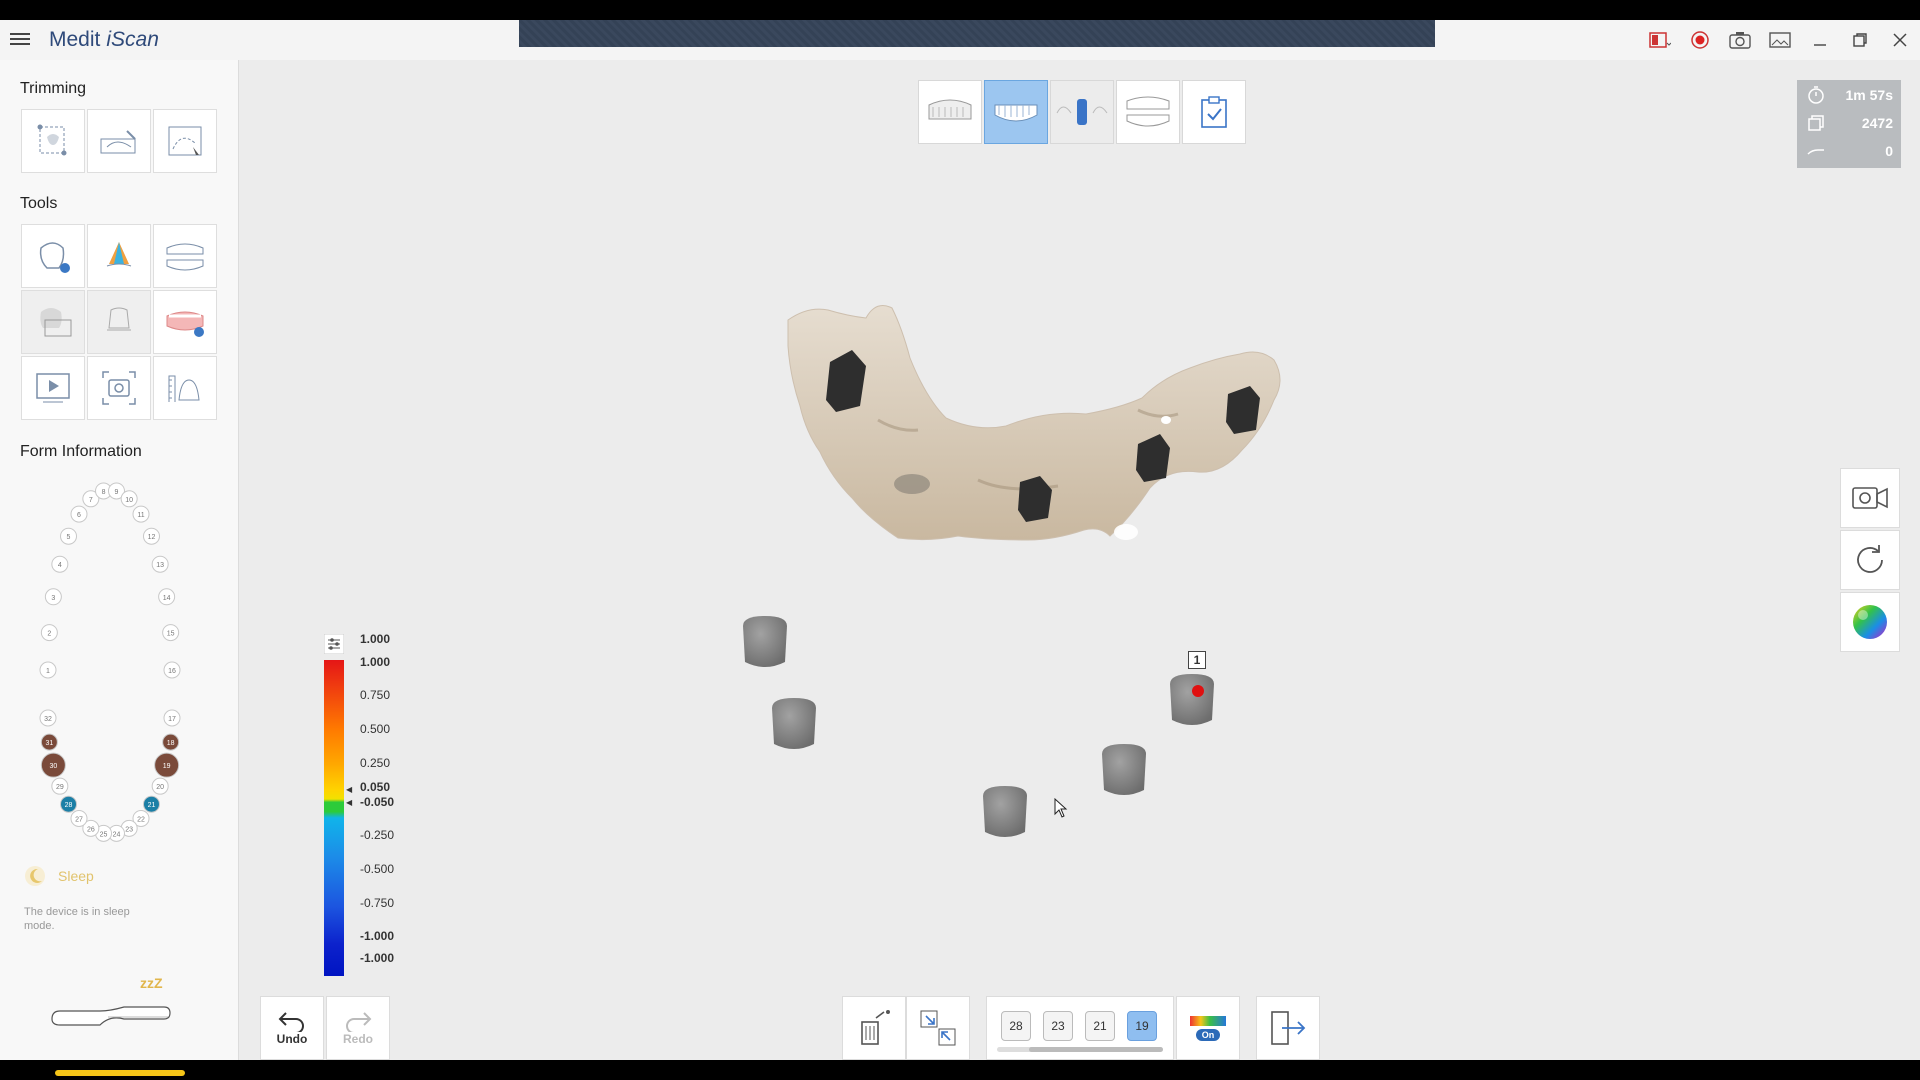 The height and width of the screenshot is (1080, 1920). What do you see at coordinates (950, 112) in the screenshot?
I see `tab-maxilla` at bounding box center [950, 112].